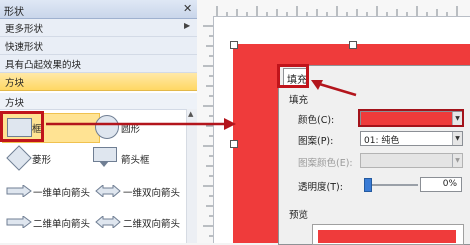  What do you see at coordinates (230, 124) in the screenshot?
I see `arrowhead-icon` at bounding box center [230, 124].